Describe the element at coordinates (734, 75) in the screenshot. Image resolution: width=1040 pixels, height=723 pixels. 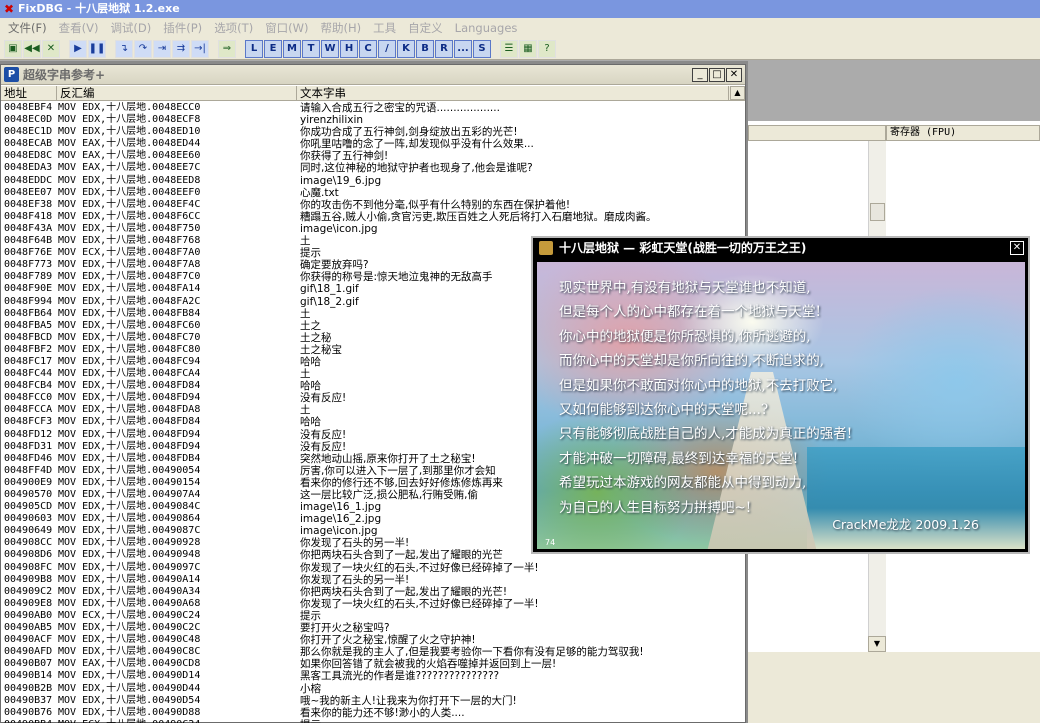
I see `close-button: ✕` at that location.